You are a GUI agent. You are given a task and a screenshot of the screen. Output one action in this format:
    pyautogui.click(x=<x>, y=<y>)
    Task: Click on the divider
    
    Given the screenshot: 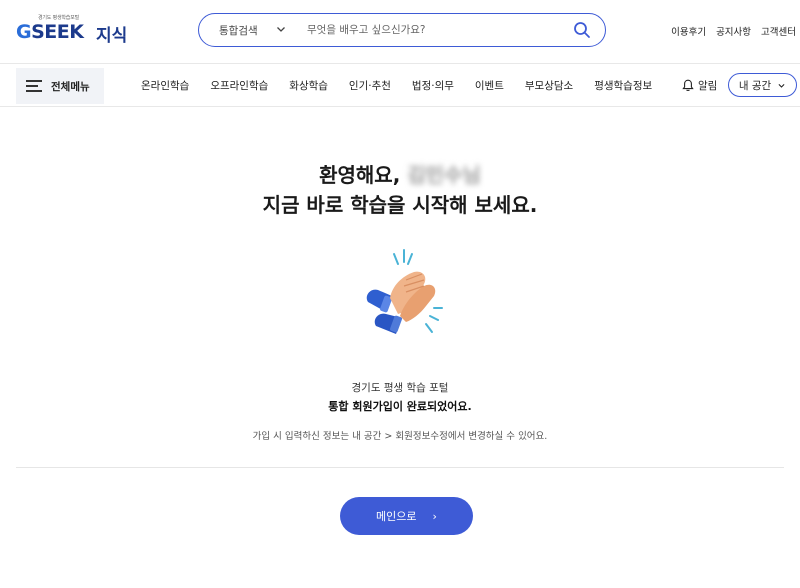 What is the action you would take?
    pyautogui.click(x=400, y=467)
    